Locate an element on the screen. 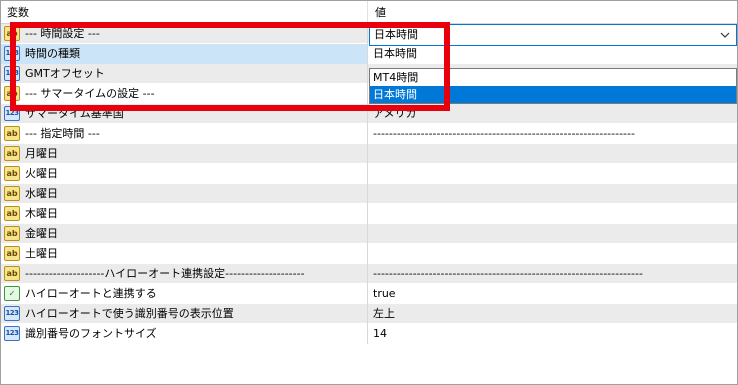 The image size is (738, 385). grid-header: 変数 値 is located at coordinates (369, 12).